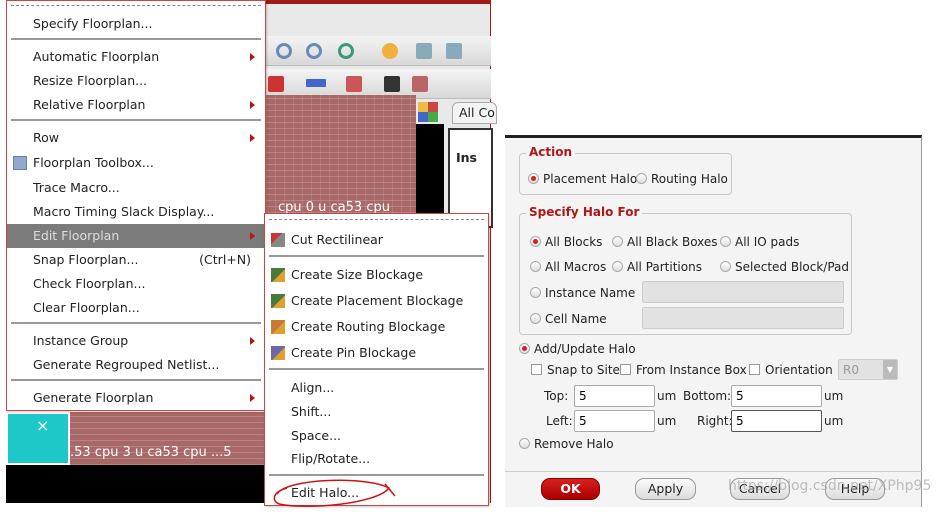 The image size is (939, 512). I want to click on radio-all-black-boxes: All Black Boxes, so click(665, 242).